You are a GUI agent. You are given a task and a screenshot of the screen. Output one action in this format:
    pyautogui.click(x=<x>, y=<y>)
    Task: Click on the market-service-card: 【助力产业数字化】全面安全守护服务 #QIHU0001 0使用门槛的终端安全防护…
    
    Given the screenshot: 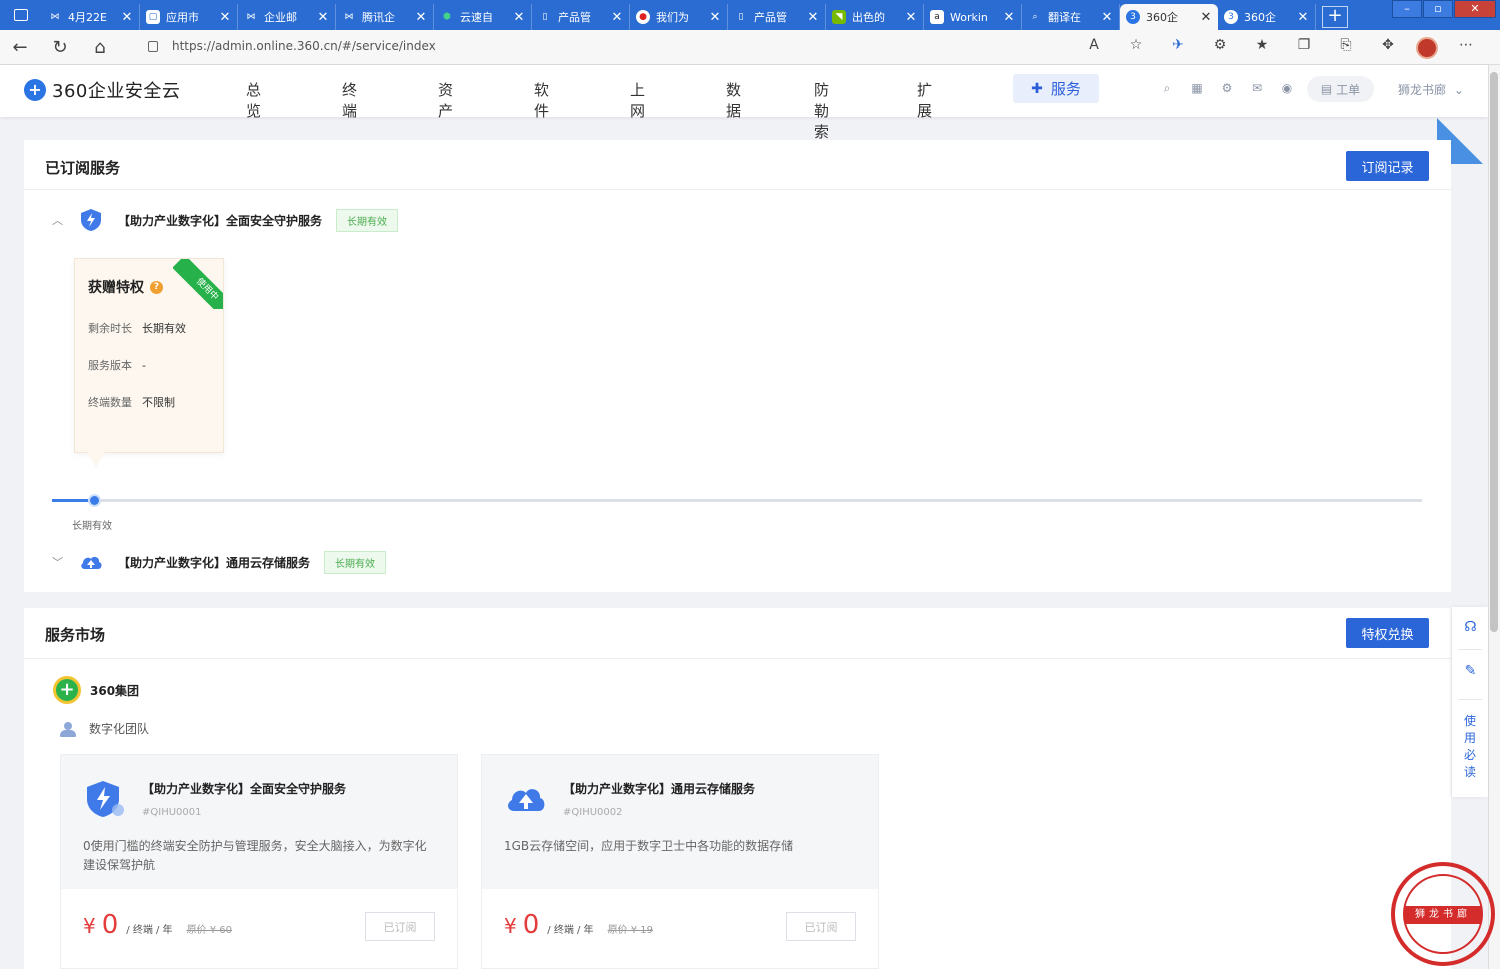 What is the action you would take?
    pyautogui.click(x=259, y=861)
    